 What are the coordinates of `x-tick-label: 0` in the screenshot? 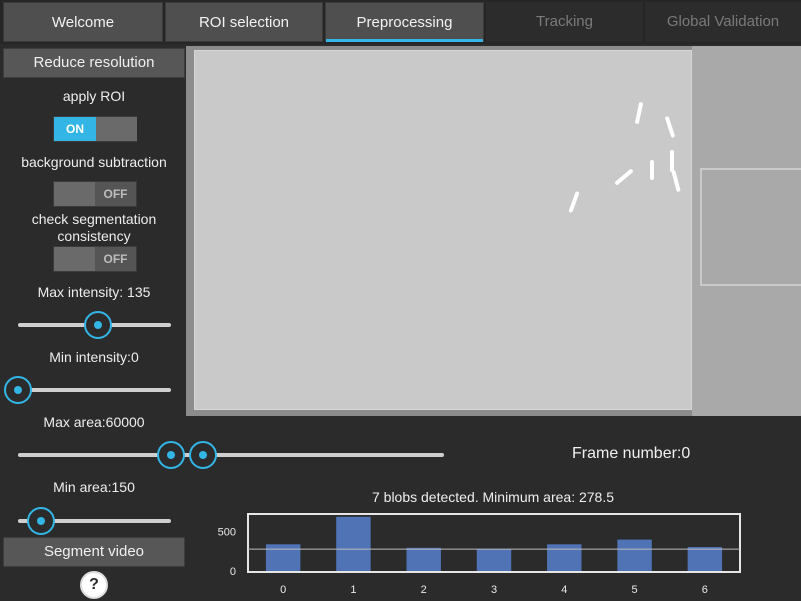 It's located at (283, 590).